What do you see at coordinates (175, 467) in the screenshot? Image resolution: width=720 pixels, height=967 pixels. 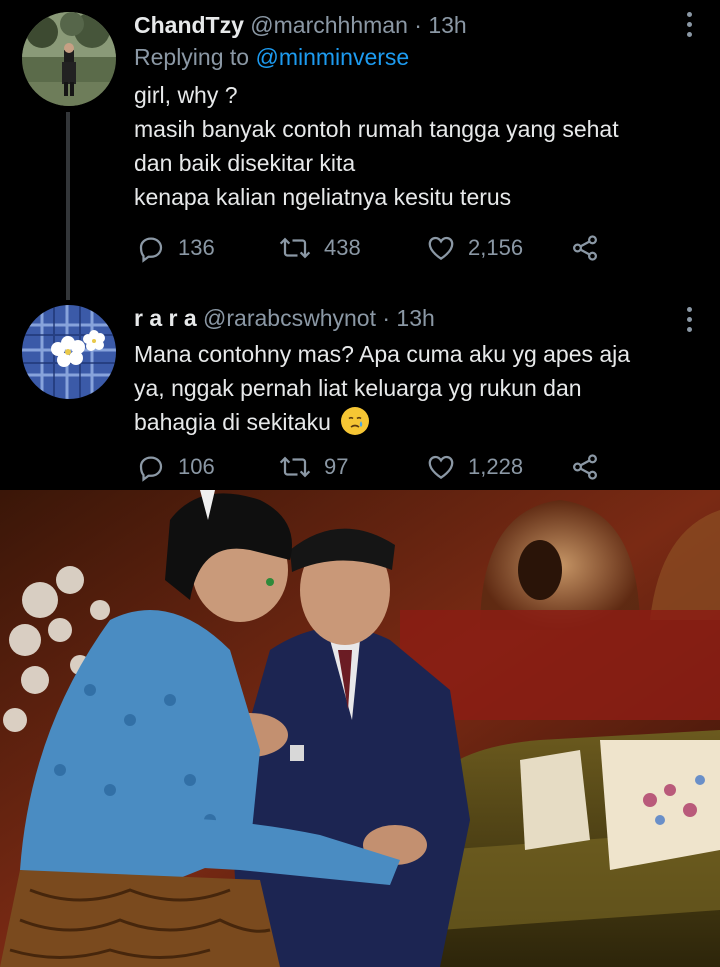 I see `reply-button: 106` at bounding box center [175, 467].